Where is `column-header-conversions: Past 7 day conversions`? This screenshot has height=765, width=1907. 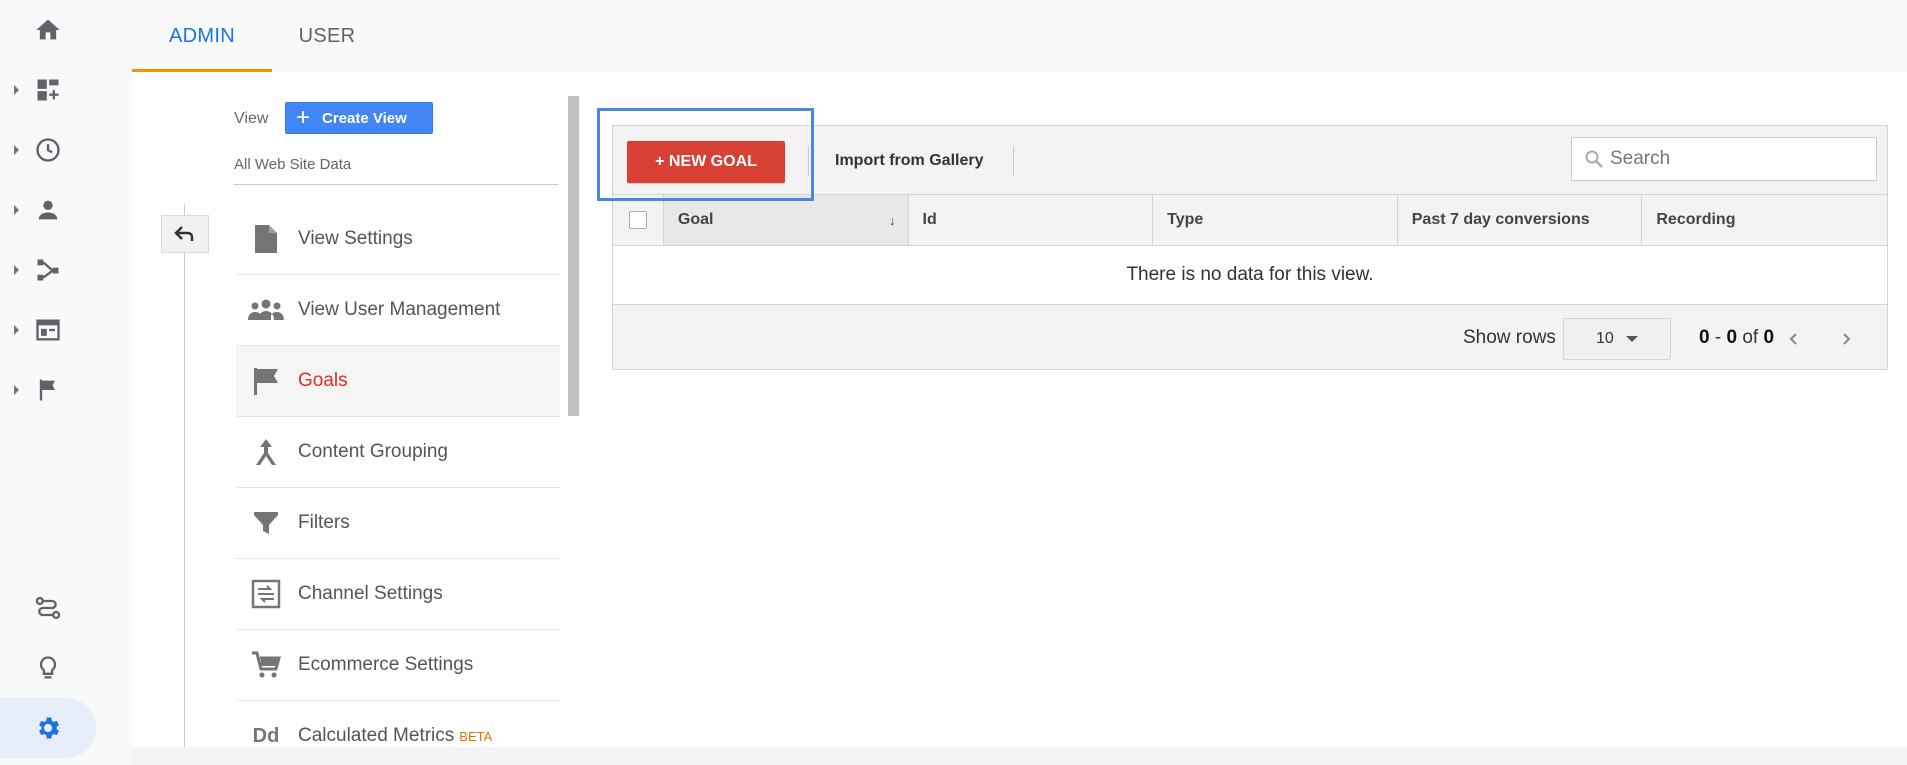
column-header-conversions: Past 7 day conversions is located at coordinates (1520, 220).